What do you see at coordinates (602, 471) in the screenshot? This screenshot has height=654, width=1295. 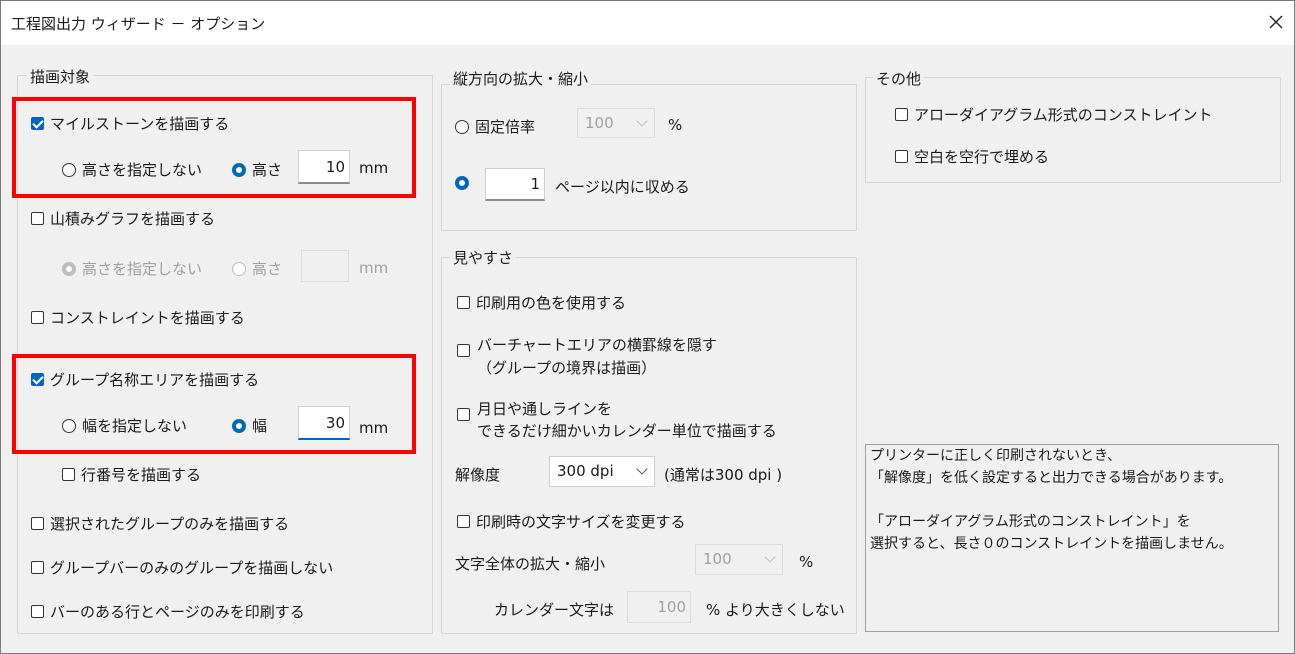 I see `resolution-combo: 300 dpi` at bounding box center [602, 471].